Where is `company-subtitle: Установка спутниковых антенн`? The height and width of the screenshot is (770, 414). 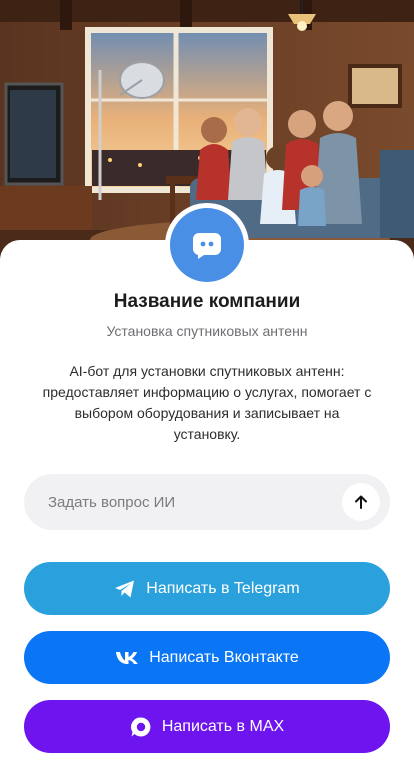 company-subtitle: Установка спутниковых антенн is located at coordinates (207, 331).